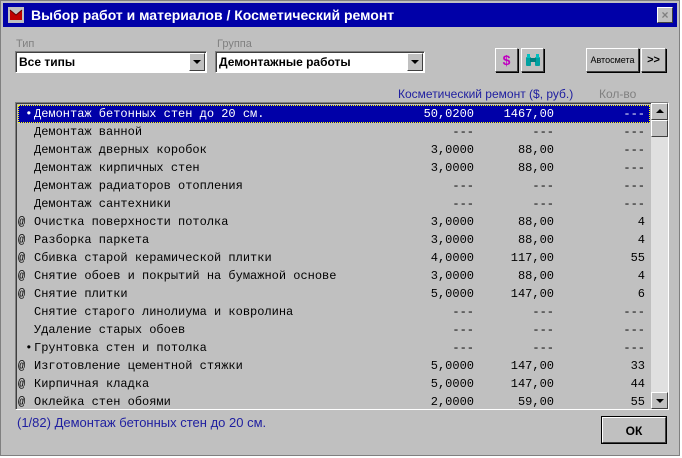  What do you see at coordinates (334, 240) in the screenshot?
I see `list-item: @ Разборка паркета 3,0000 88,00 4` at bounding box center [334, 240].